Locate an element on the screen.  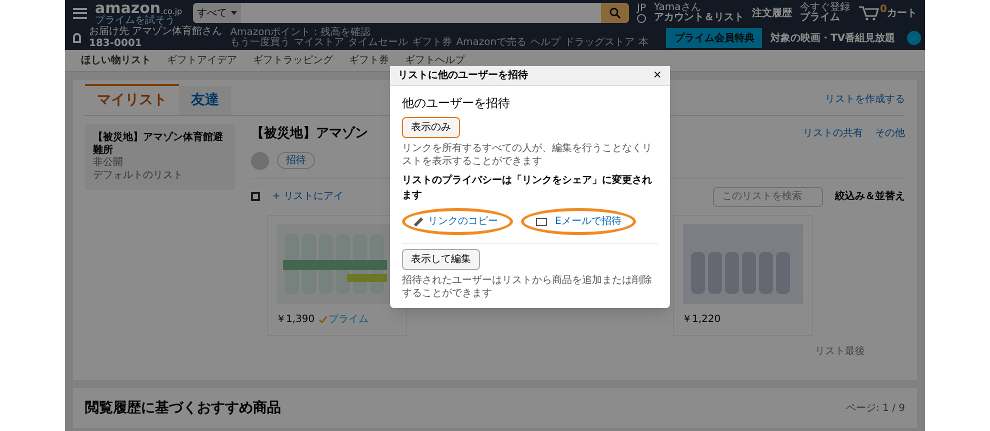
page-indicator: ページ: 1 / 9 is located at coordinates (875, 409).